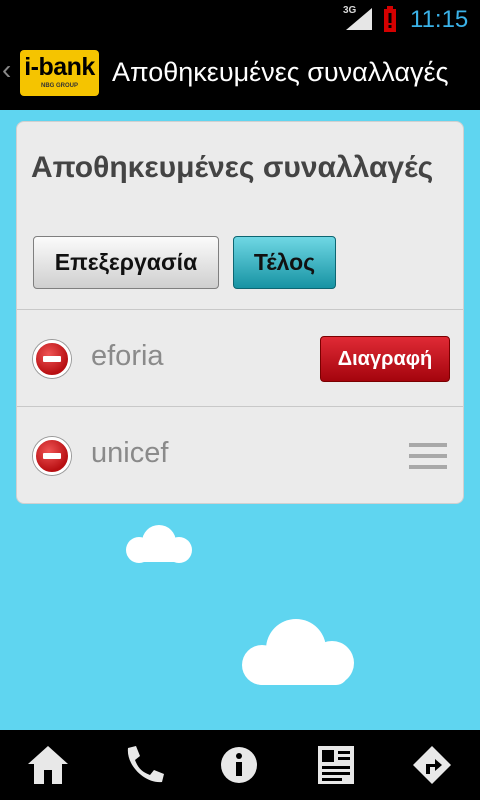 The image size is (480, 800). I want to click on signal-icon, so click(359, 19).